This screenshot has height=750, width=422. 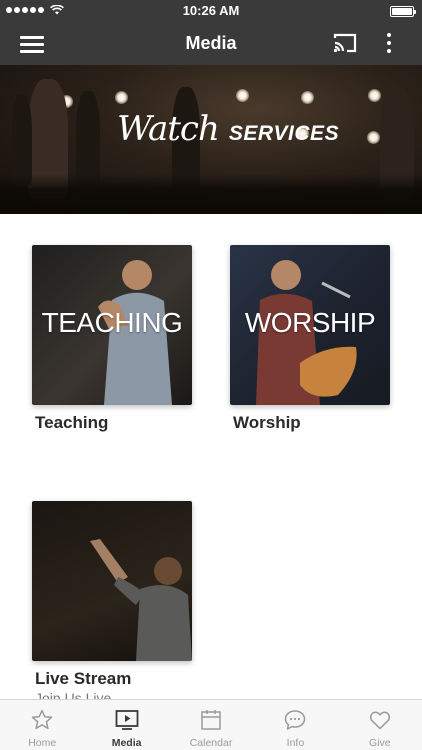 I want to click on teaching-thumbnail: TEACHING, so click(x=112, y=325).